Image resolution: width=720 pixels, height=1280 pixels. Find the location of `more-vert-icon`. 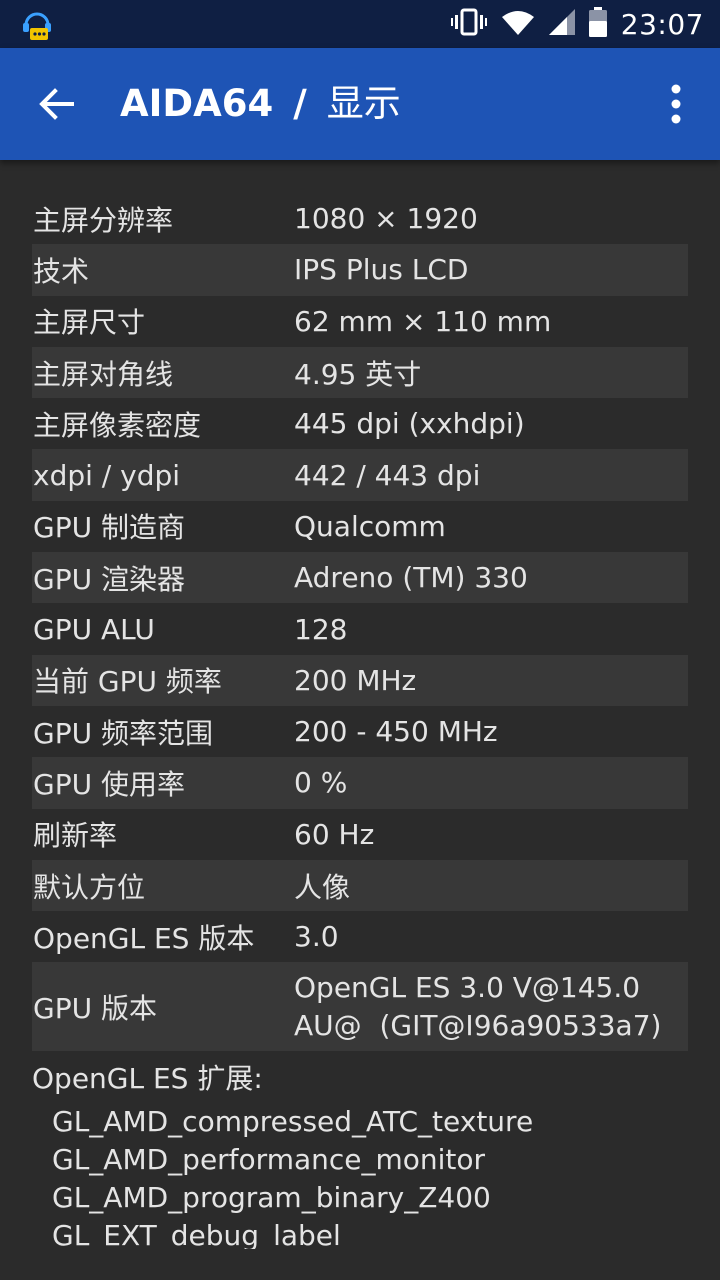

more-vert-icon is located at coordinates (676, 104).